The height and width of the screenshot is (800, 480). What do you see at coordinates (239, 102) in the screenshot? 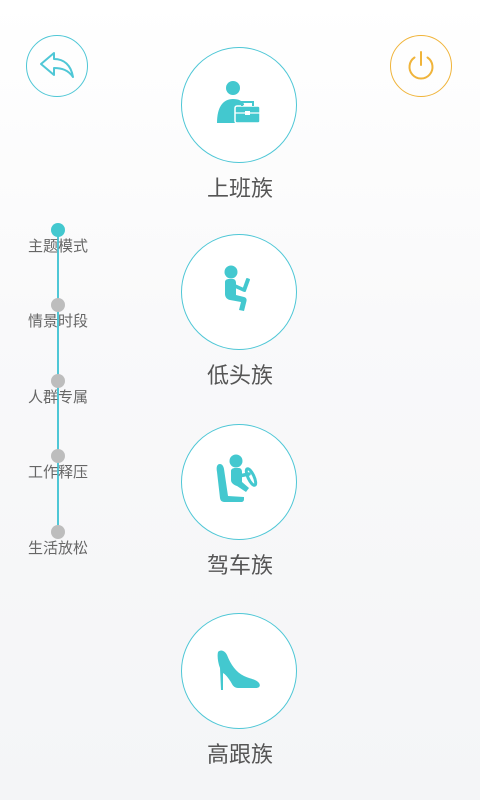
I see `office-worker-icon` at bounding box center [239, 102].